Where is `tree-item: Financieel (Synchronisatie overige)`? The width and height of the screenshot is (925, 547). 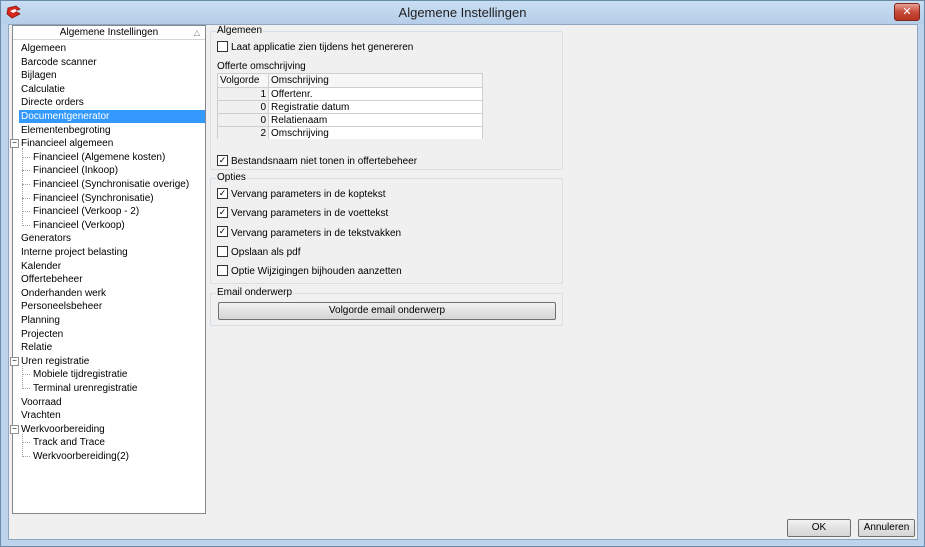 tree-item: Financieel (Synchronisatie overige) is located at coordinates (111, 184).